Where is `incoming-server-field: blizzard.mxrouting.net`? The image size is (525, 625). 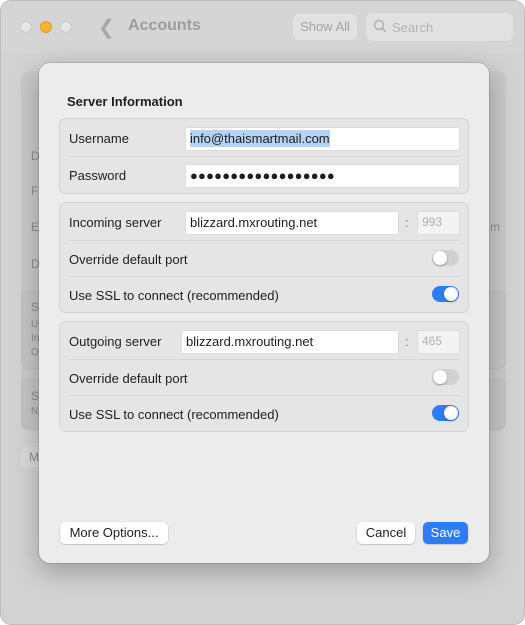 incoming-server-field: blizzard.mxrouting.net is located at coordinates (292, 223).